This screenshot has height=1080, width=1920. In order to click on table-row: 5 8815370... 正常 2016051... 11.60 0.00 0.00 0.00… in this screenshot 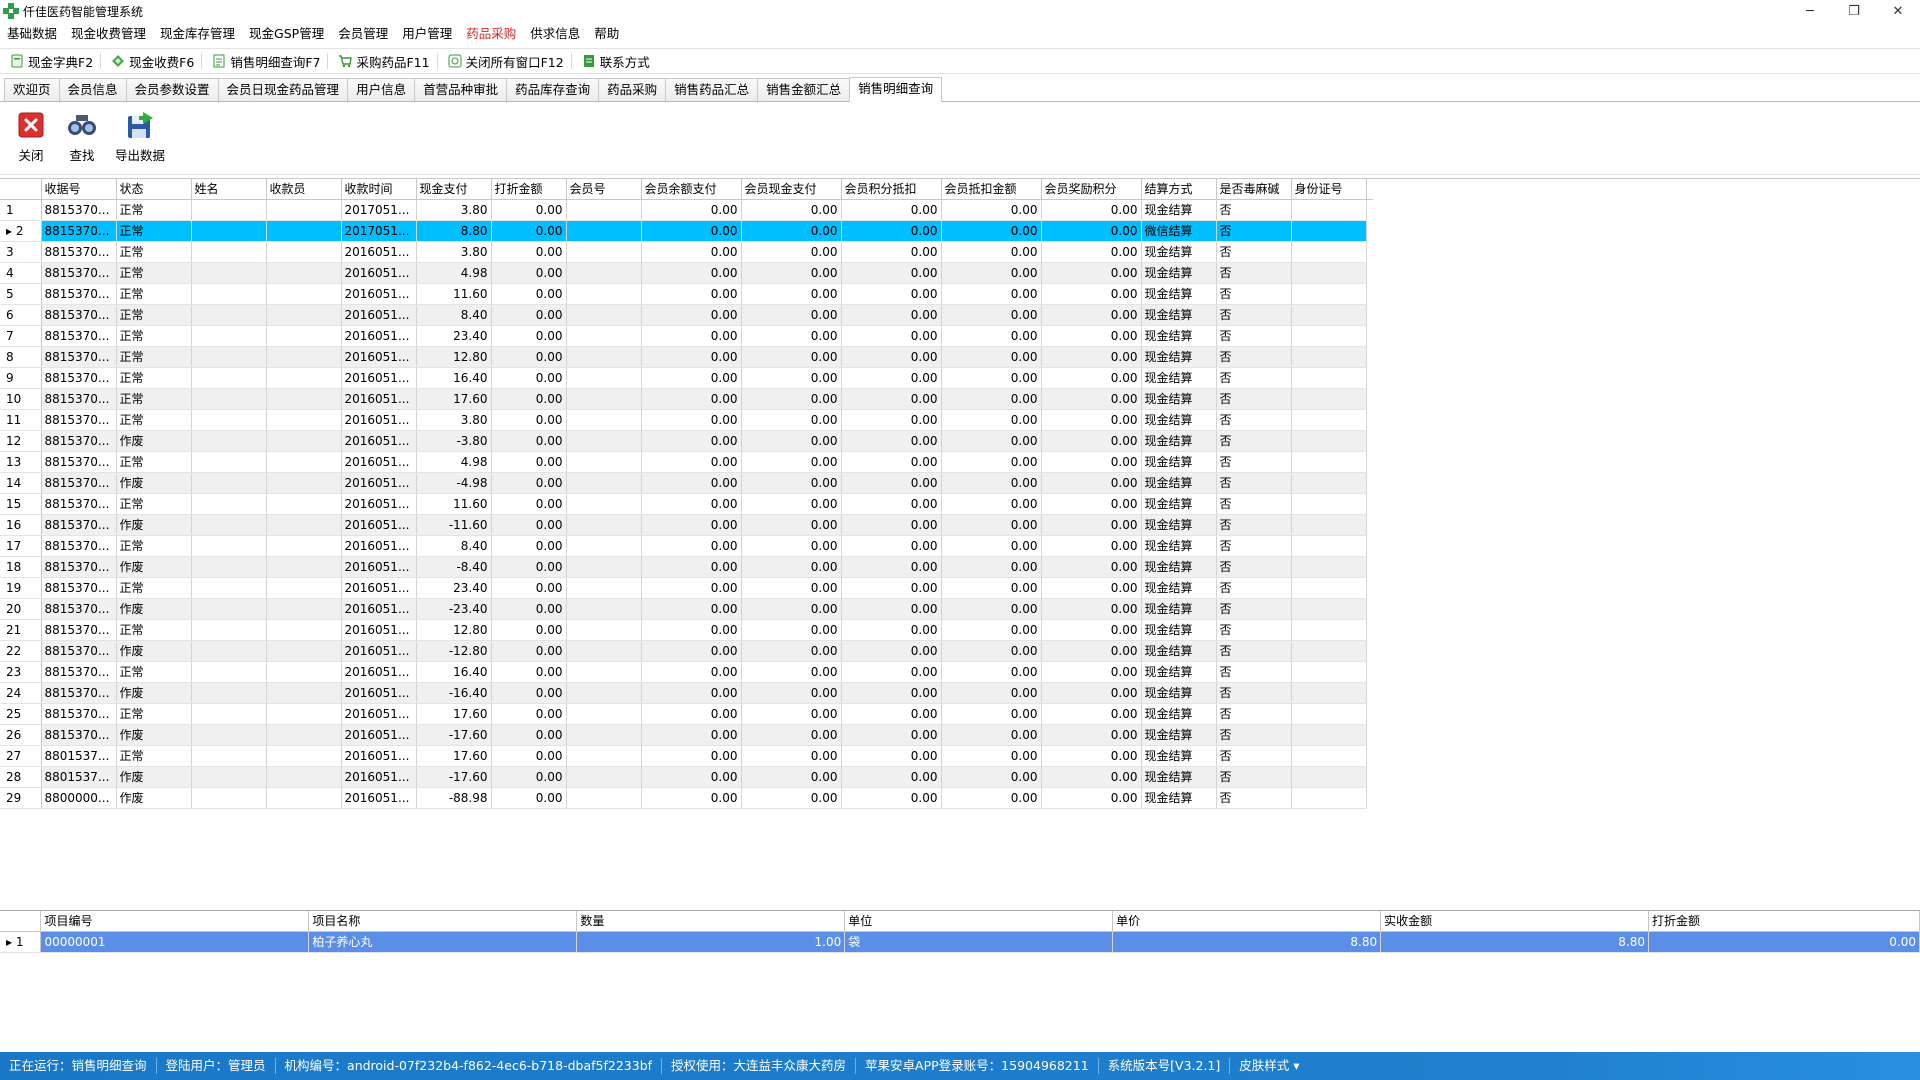, I will do `click(686, 294)`.